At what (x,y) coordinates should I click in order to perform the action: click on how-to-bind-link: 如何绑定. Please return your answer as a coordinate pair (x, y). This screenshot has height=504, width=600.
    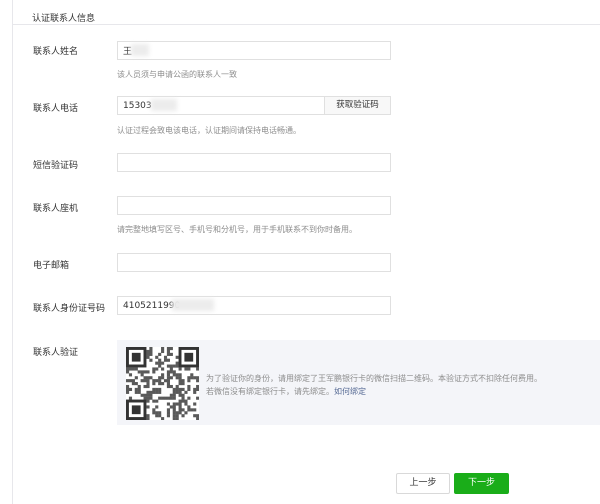
    Looking at the image, I should click on (350, 391).